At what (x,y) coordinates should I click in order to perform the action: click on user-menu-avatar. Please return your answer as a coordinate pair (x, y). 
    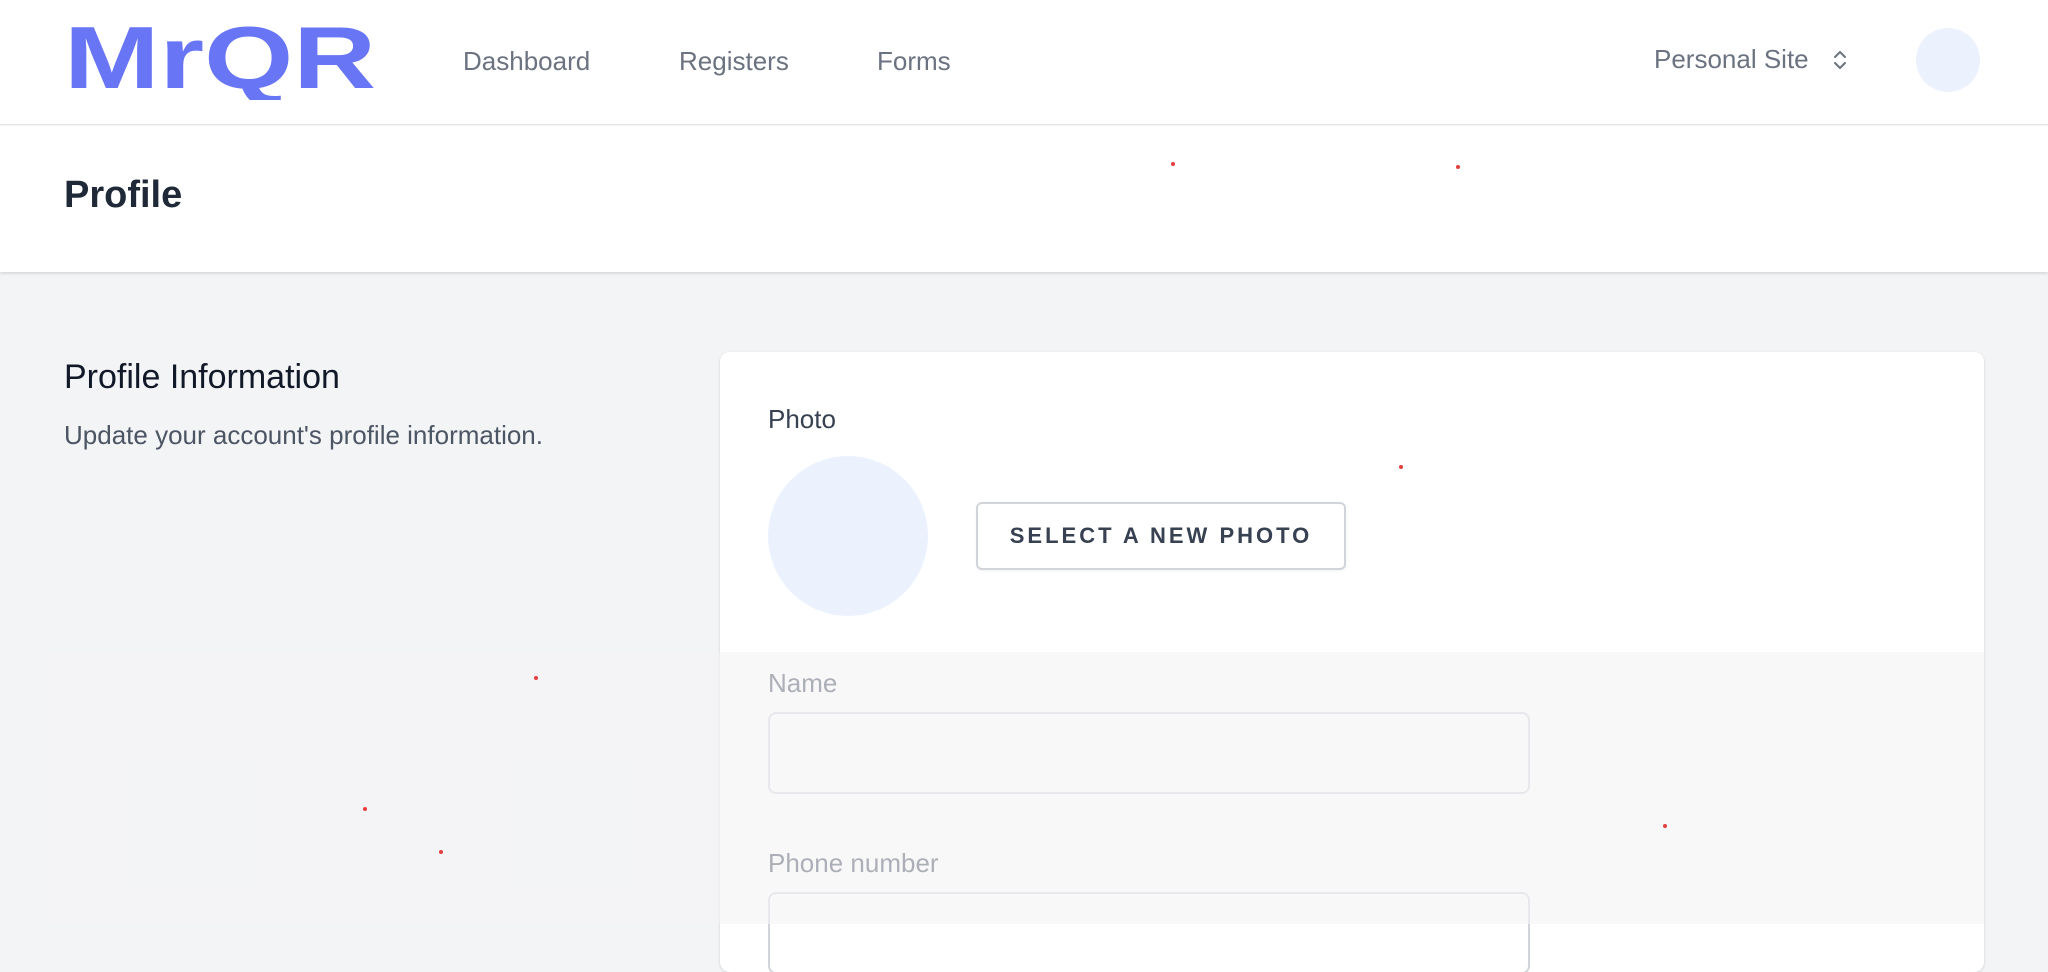
    Looking at the image, I should click on (1948, 60).